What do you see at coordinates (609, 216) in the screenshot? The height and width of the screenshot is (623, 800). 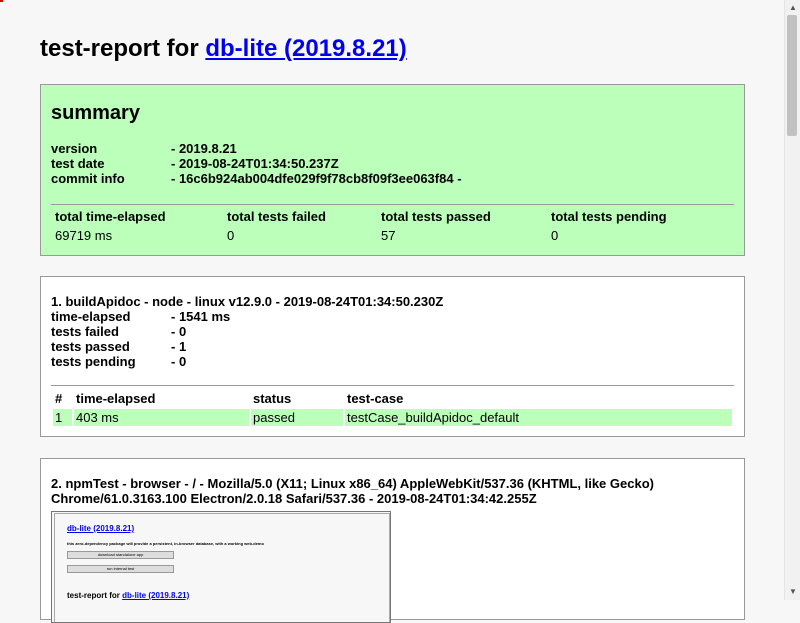 I see `column-header: total tests pending` at bounding box center [609, 216].